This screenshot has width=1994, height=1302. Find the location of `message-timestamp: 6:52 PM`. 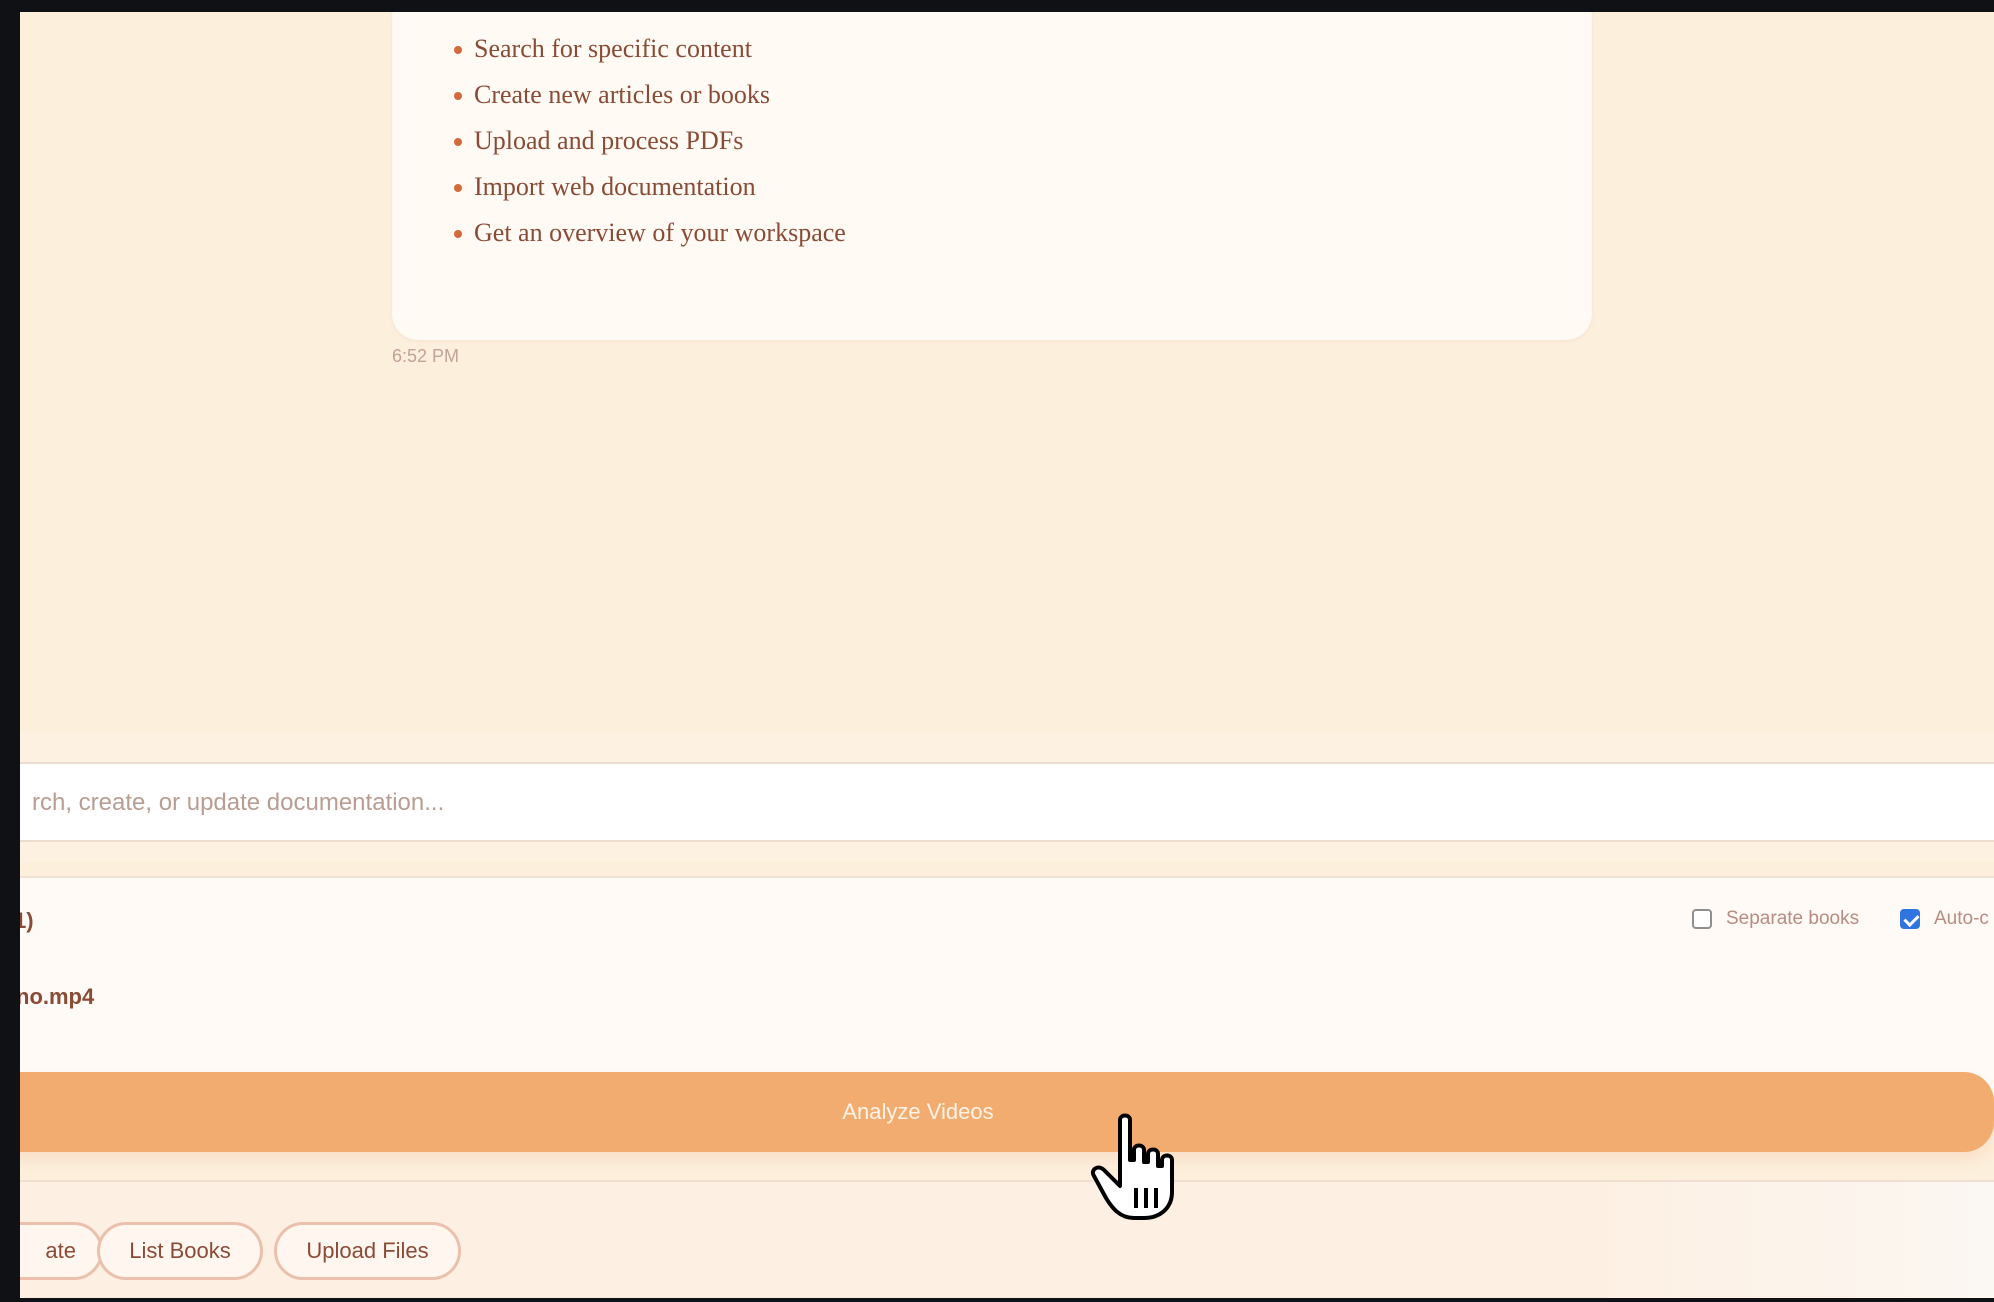

message-timestamp: 6:52 PM is located at coordinates (426, 356).